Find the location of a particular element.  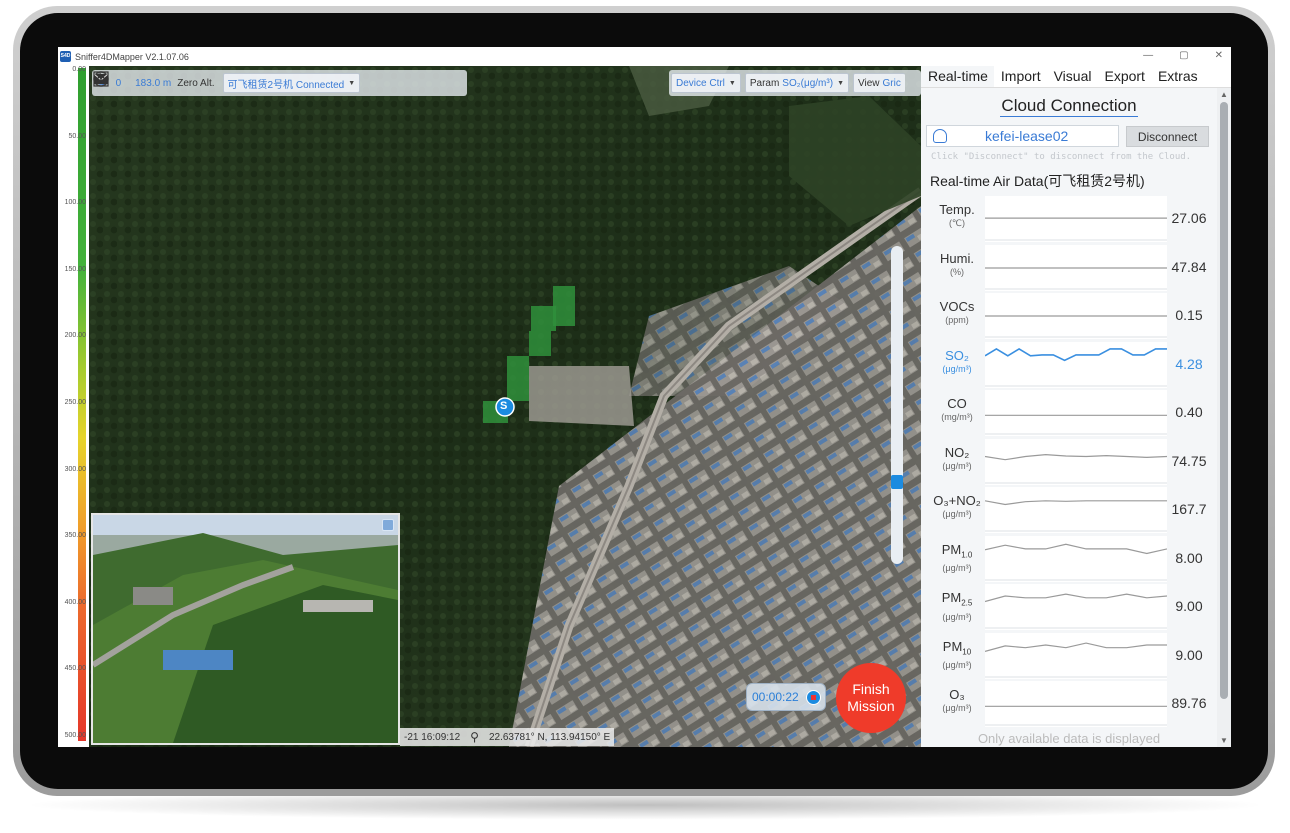

air-data-label: Temp. (℃) is located at coordinates (957, 215).